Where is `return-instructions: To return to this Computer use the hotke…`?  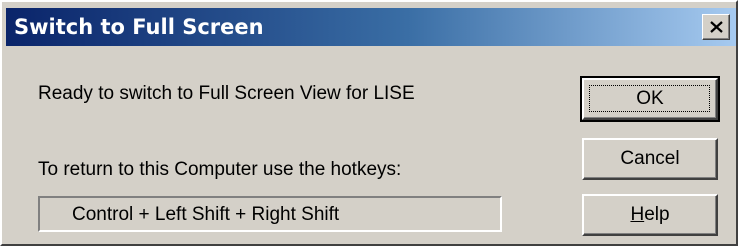 return-instructions: To return to this Computer use the hotke… is located at coordinates (220, 169).